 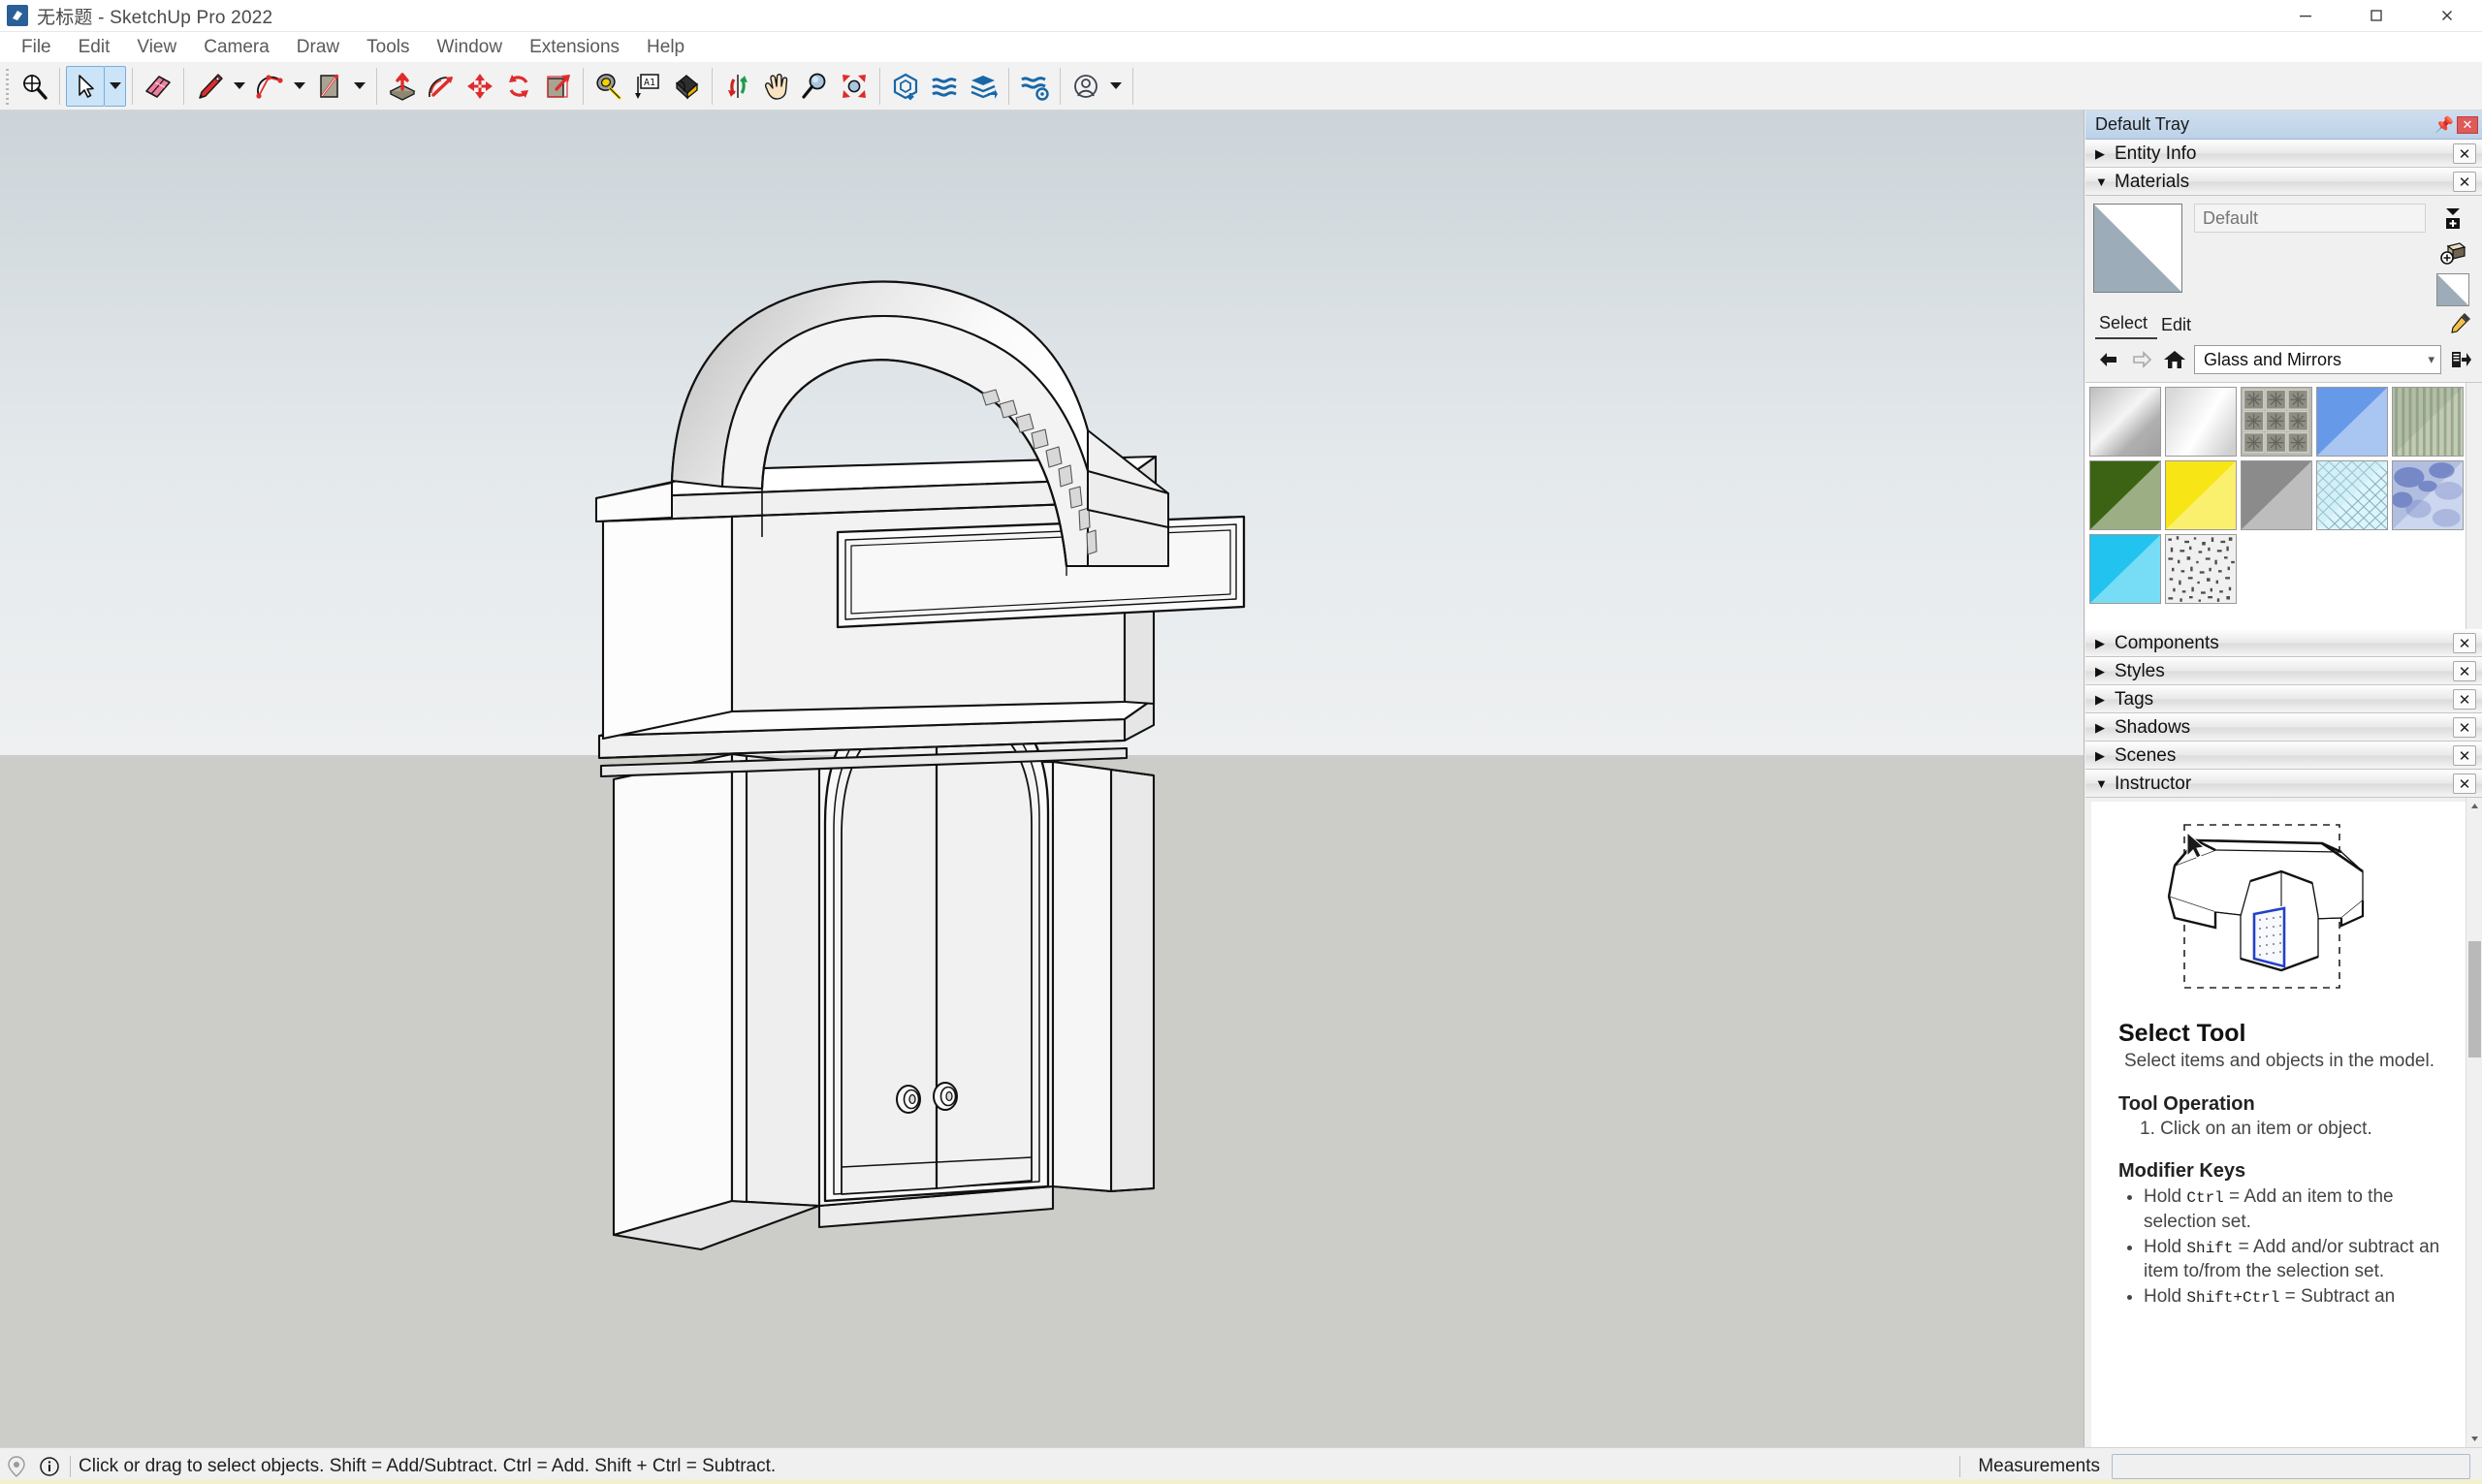 I want to click on panel-tags: ▶ Tags ✕, so click(x=2283, y=699).